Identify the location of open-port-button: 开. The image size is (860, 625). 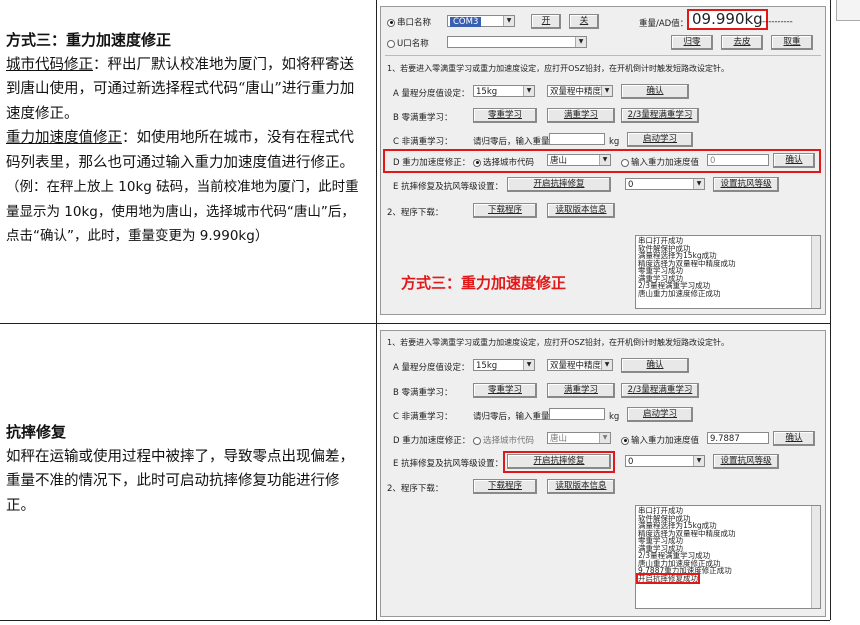
(546, 21).